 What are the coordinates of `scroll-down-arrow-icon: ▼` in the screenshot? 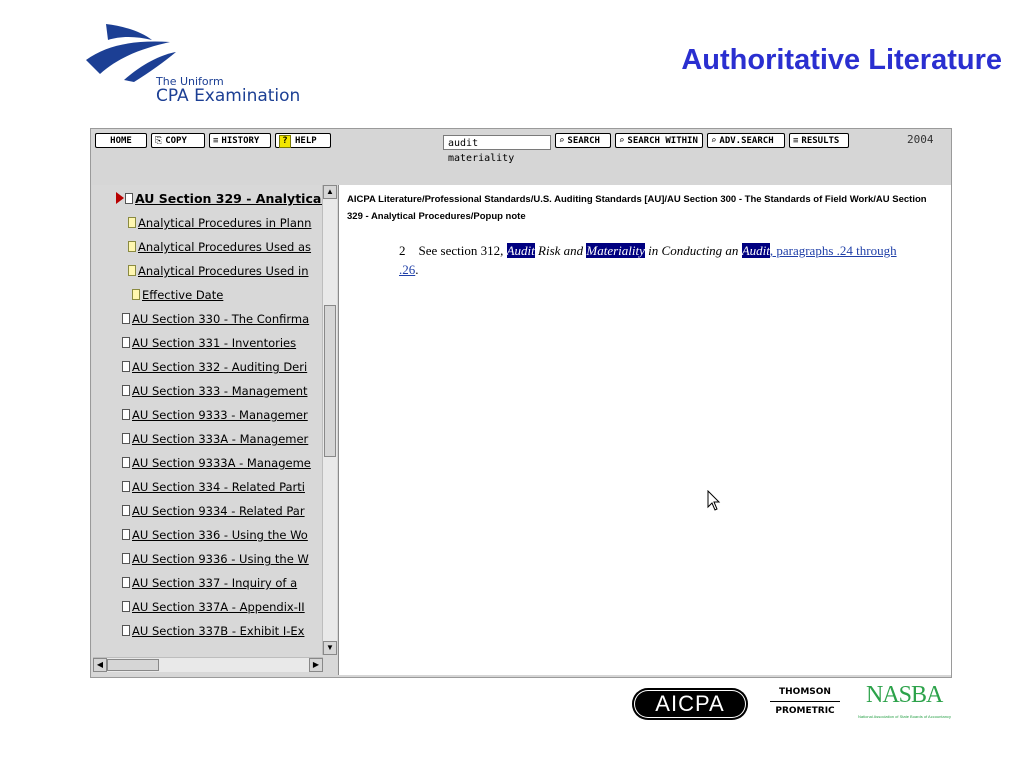 It's located at (330, 648).